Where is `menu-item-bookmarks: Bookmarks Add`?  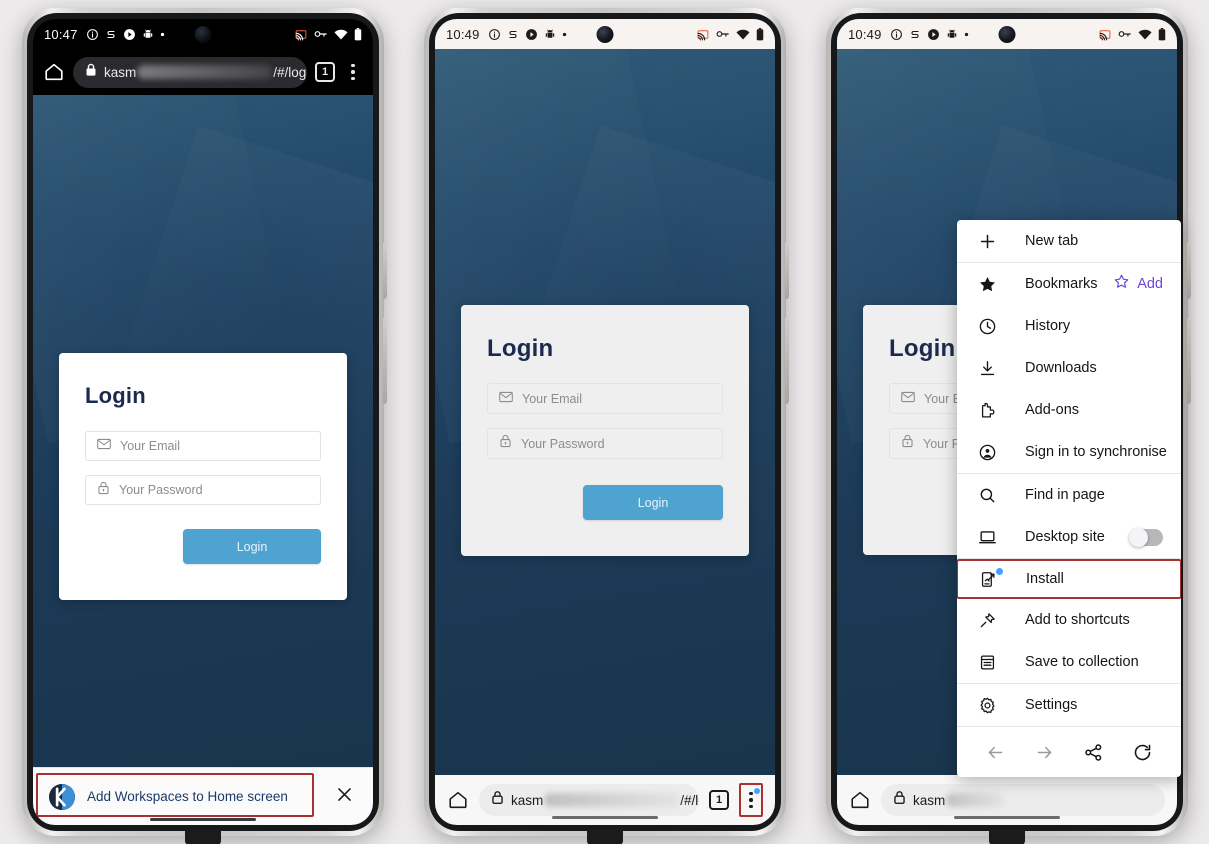
menu-item-bookmarks: Bookmarks Add is located at coordinates (1069, 284).